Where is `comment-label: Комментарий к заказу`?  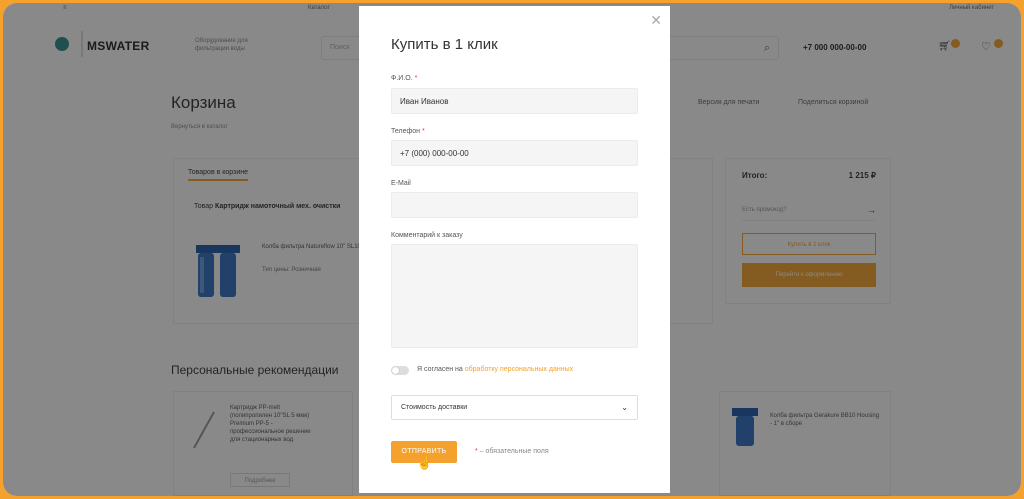
comment-label: Комментарий к заказу is located at coordinates (427, 235).